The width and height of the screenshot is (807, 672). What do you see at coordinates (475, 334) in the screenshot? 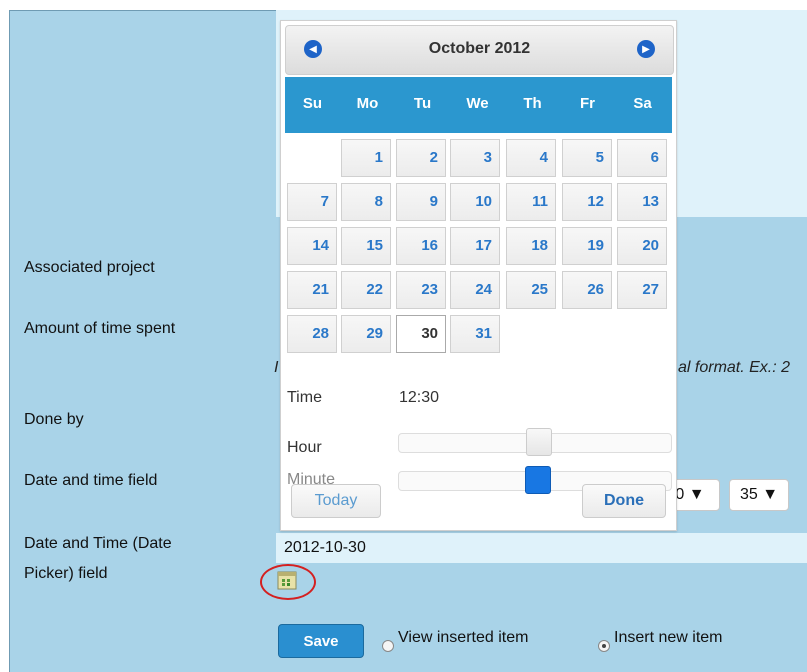
I see `day-31: 31` at bounding box center [475, 334].